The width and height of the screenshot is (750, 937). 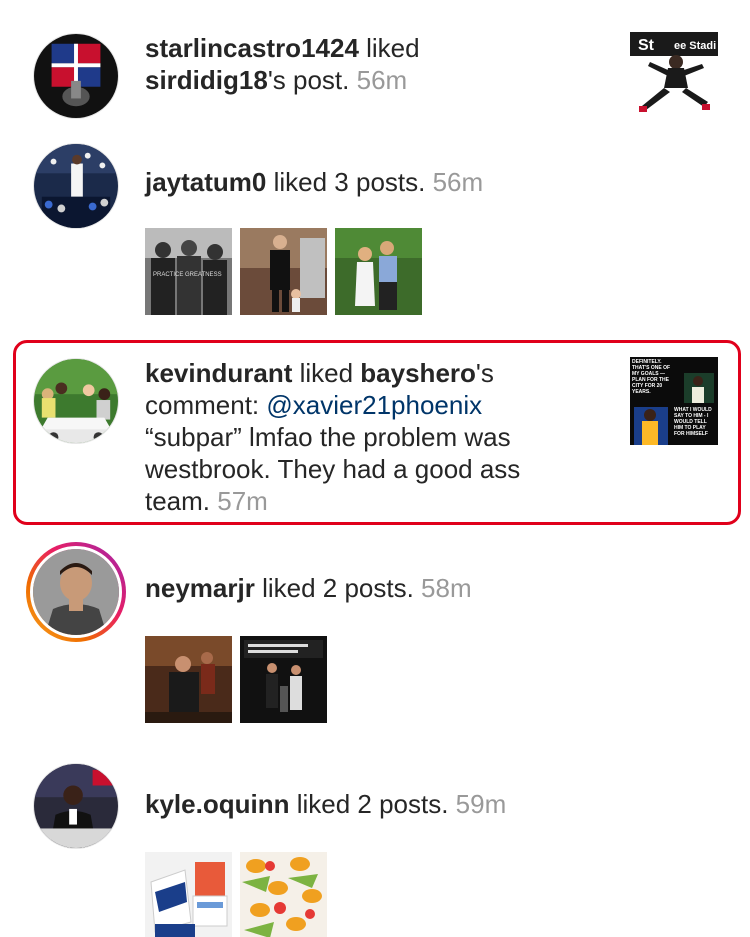 I want to click on timestamp: 58m, so click(x=446, y=588).